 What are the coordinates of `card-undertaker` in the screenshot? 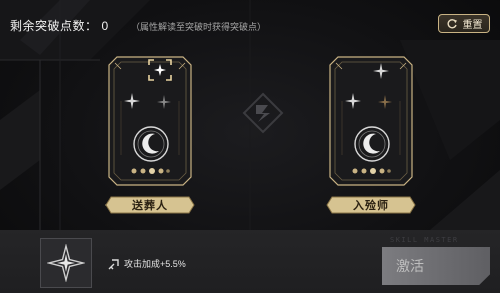 It's located at (150, 121).